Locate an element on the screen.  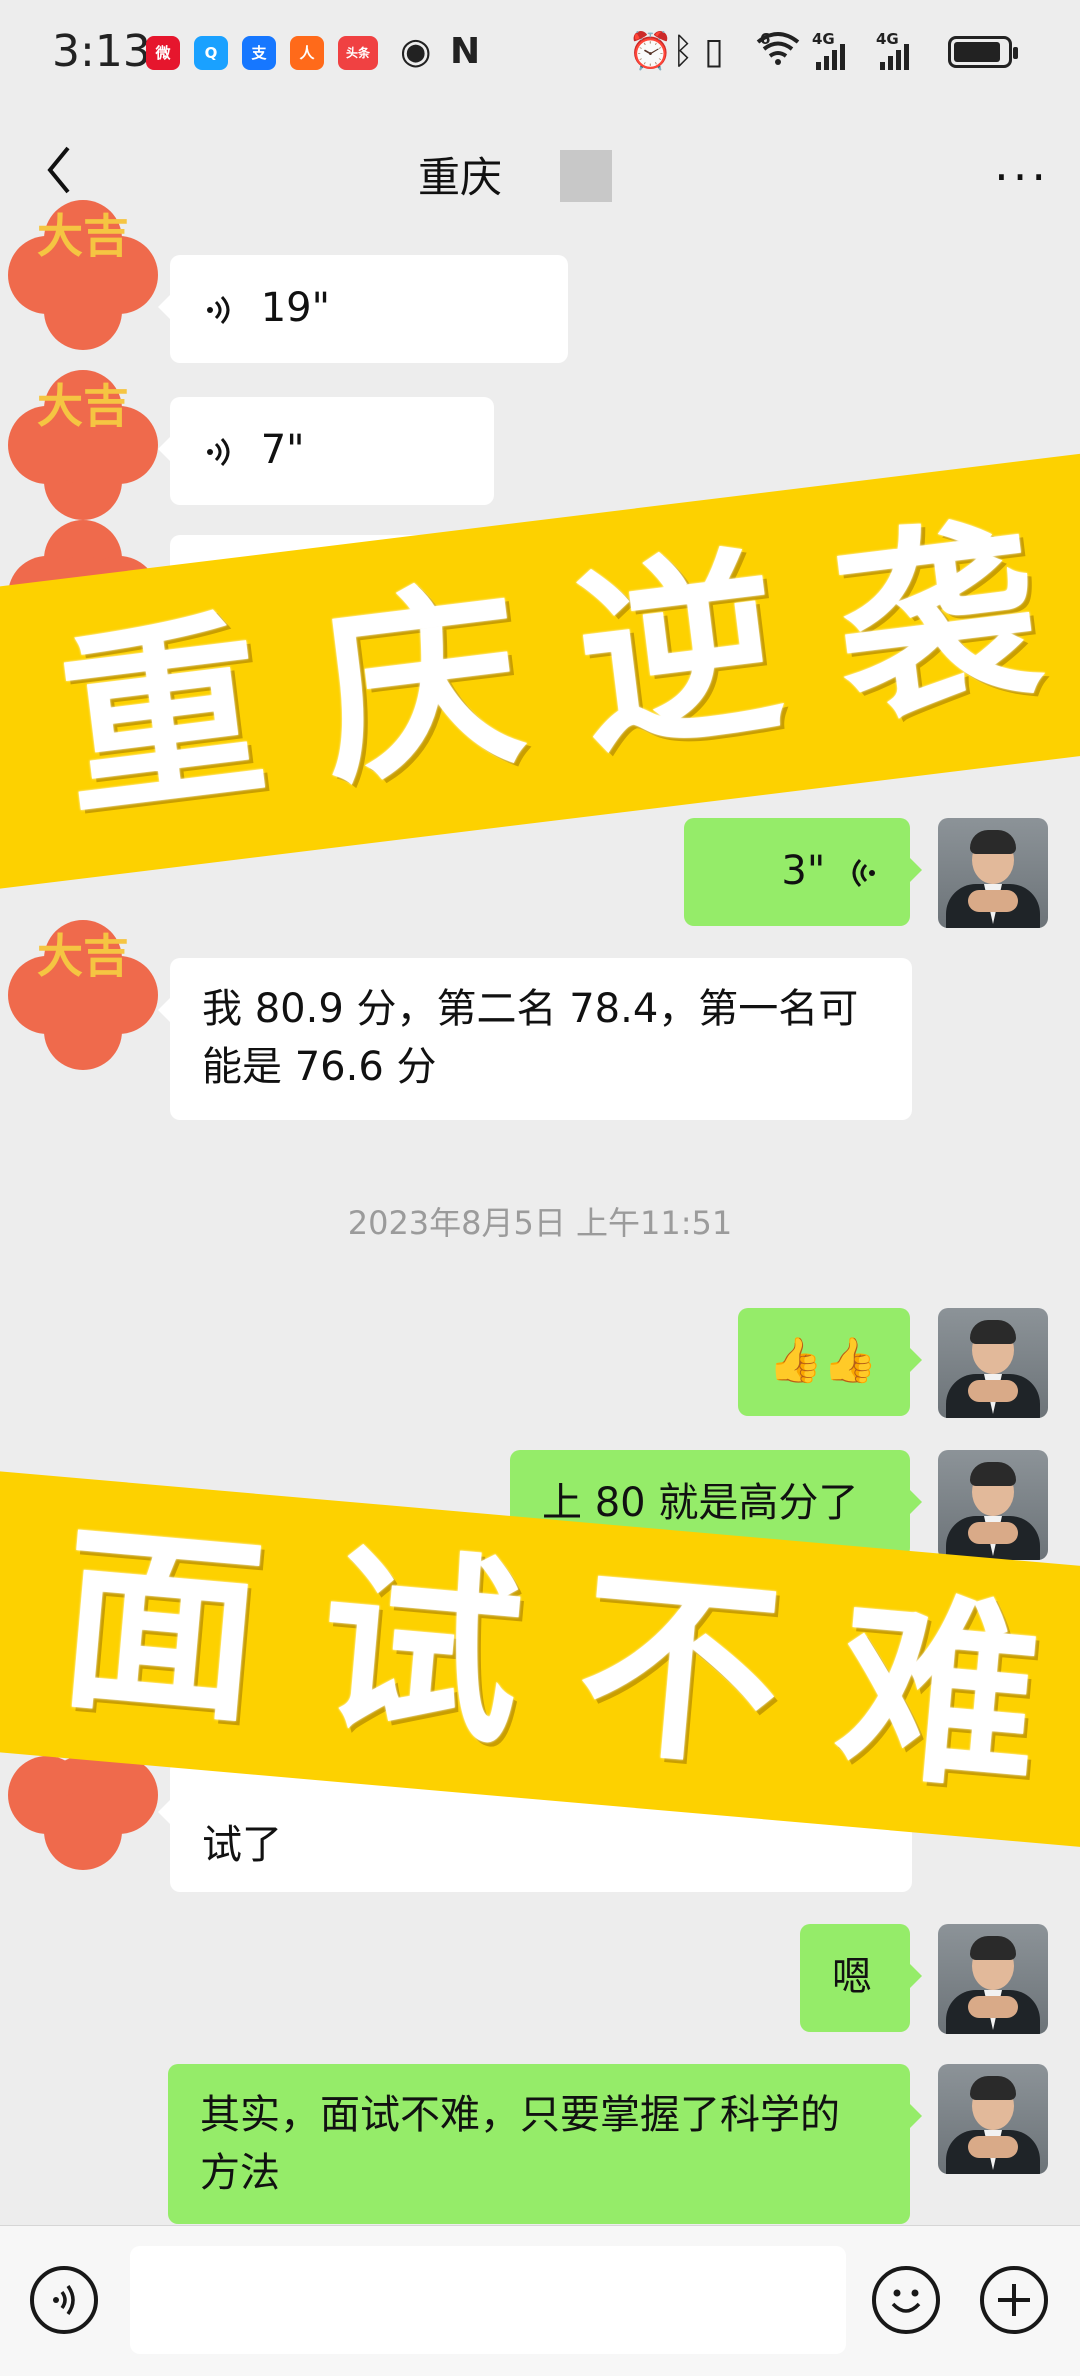
plus-icon is located at coordinates (1014, 2300).